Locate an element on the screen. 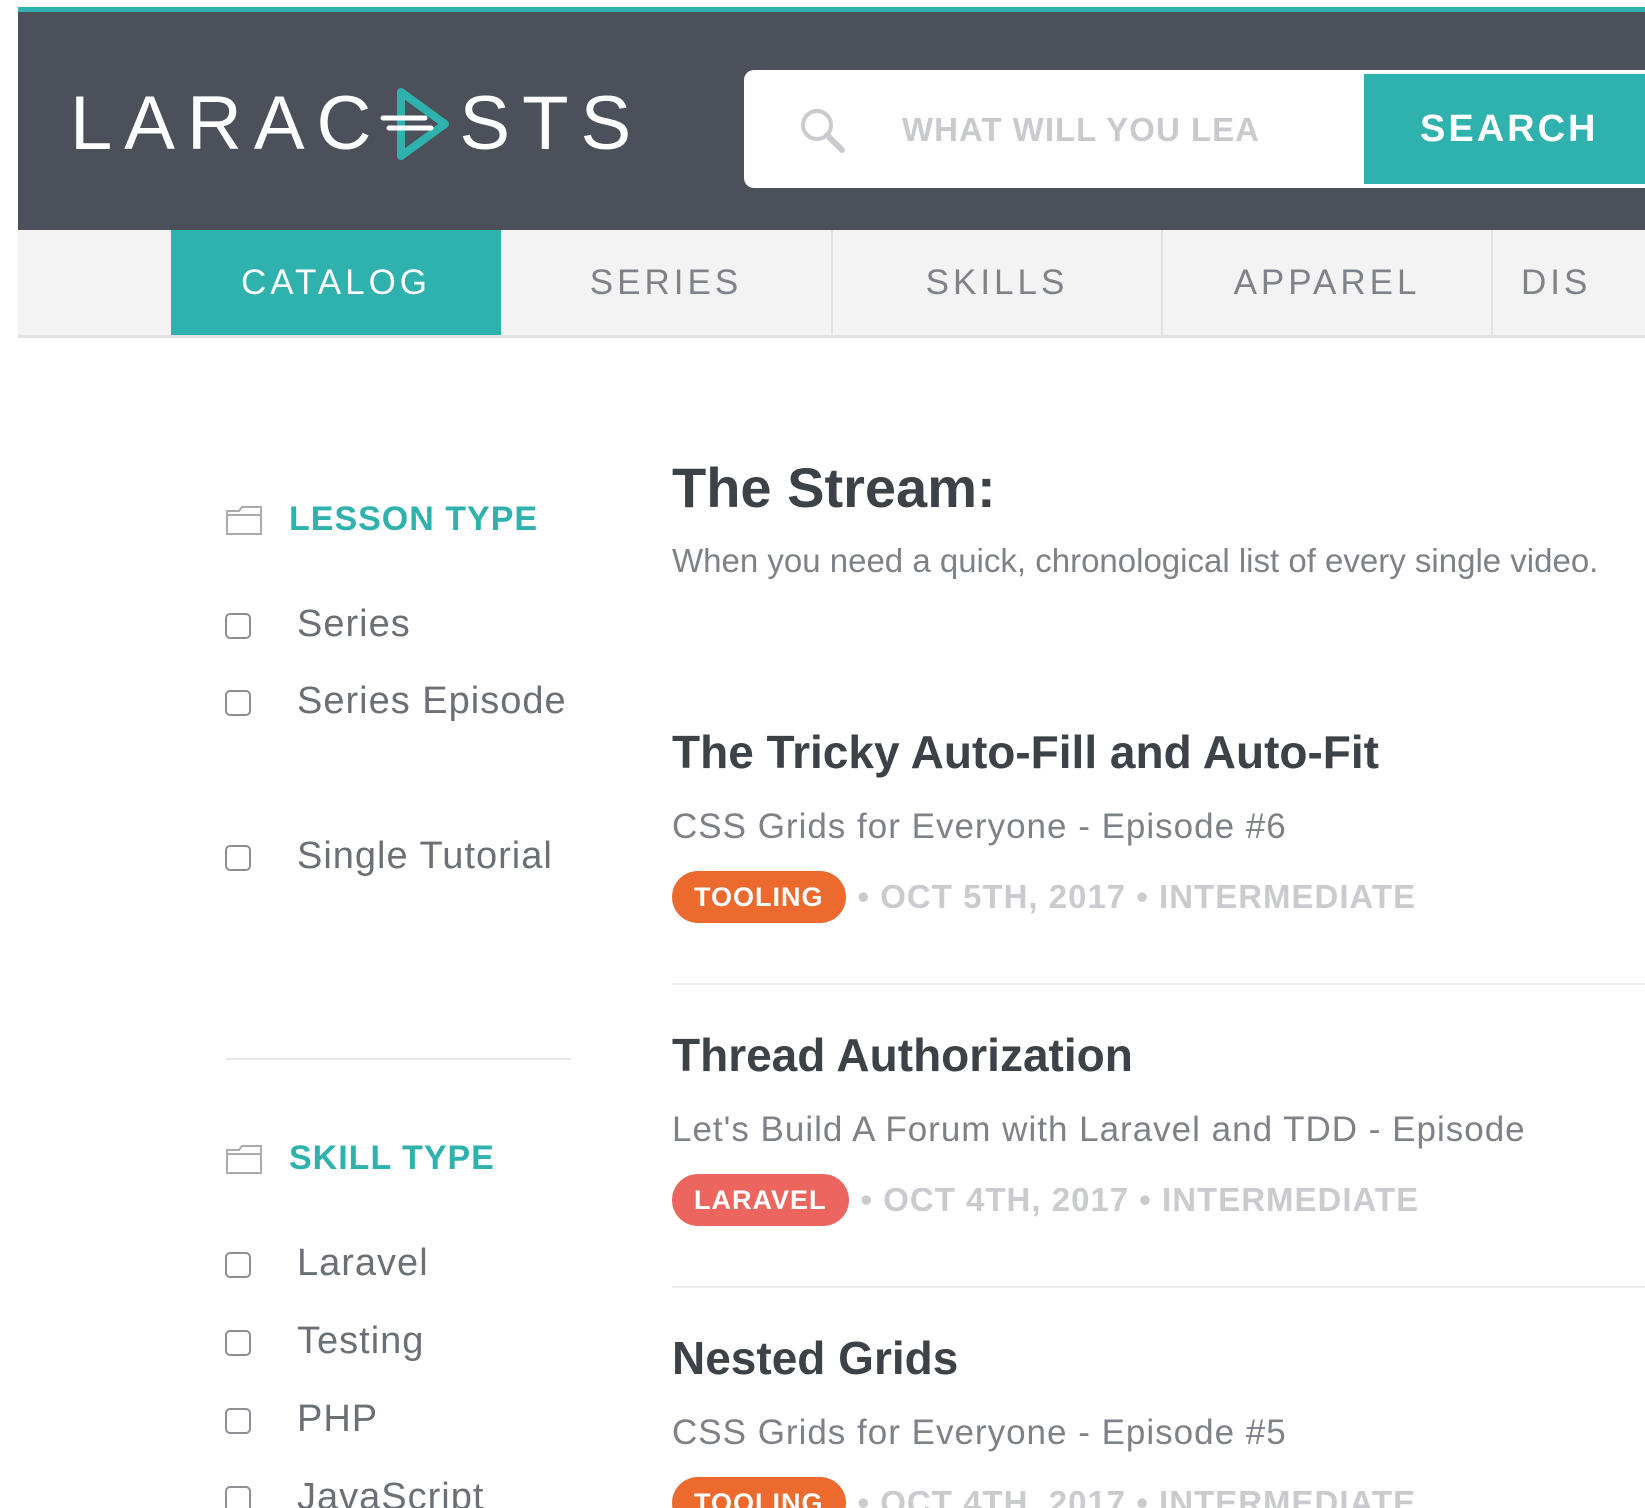 This screenshot has height=1508, width=1645. lesson-type-title: LESSON TYPE is located at coordinates (414, 519).